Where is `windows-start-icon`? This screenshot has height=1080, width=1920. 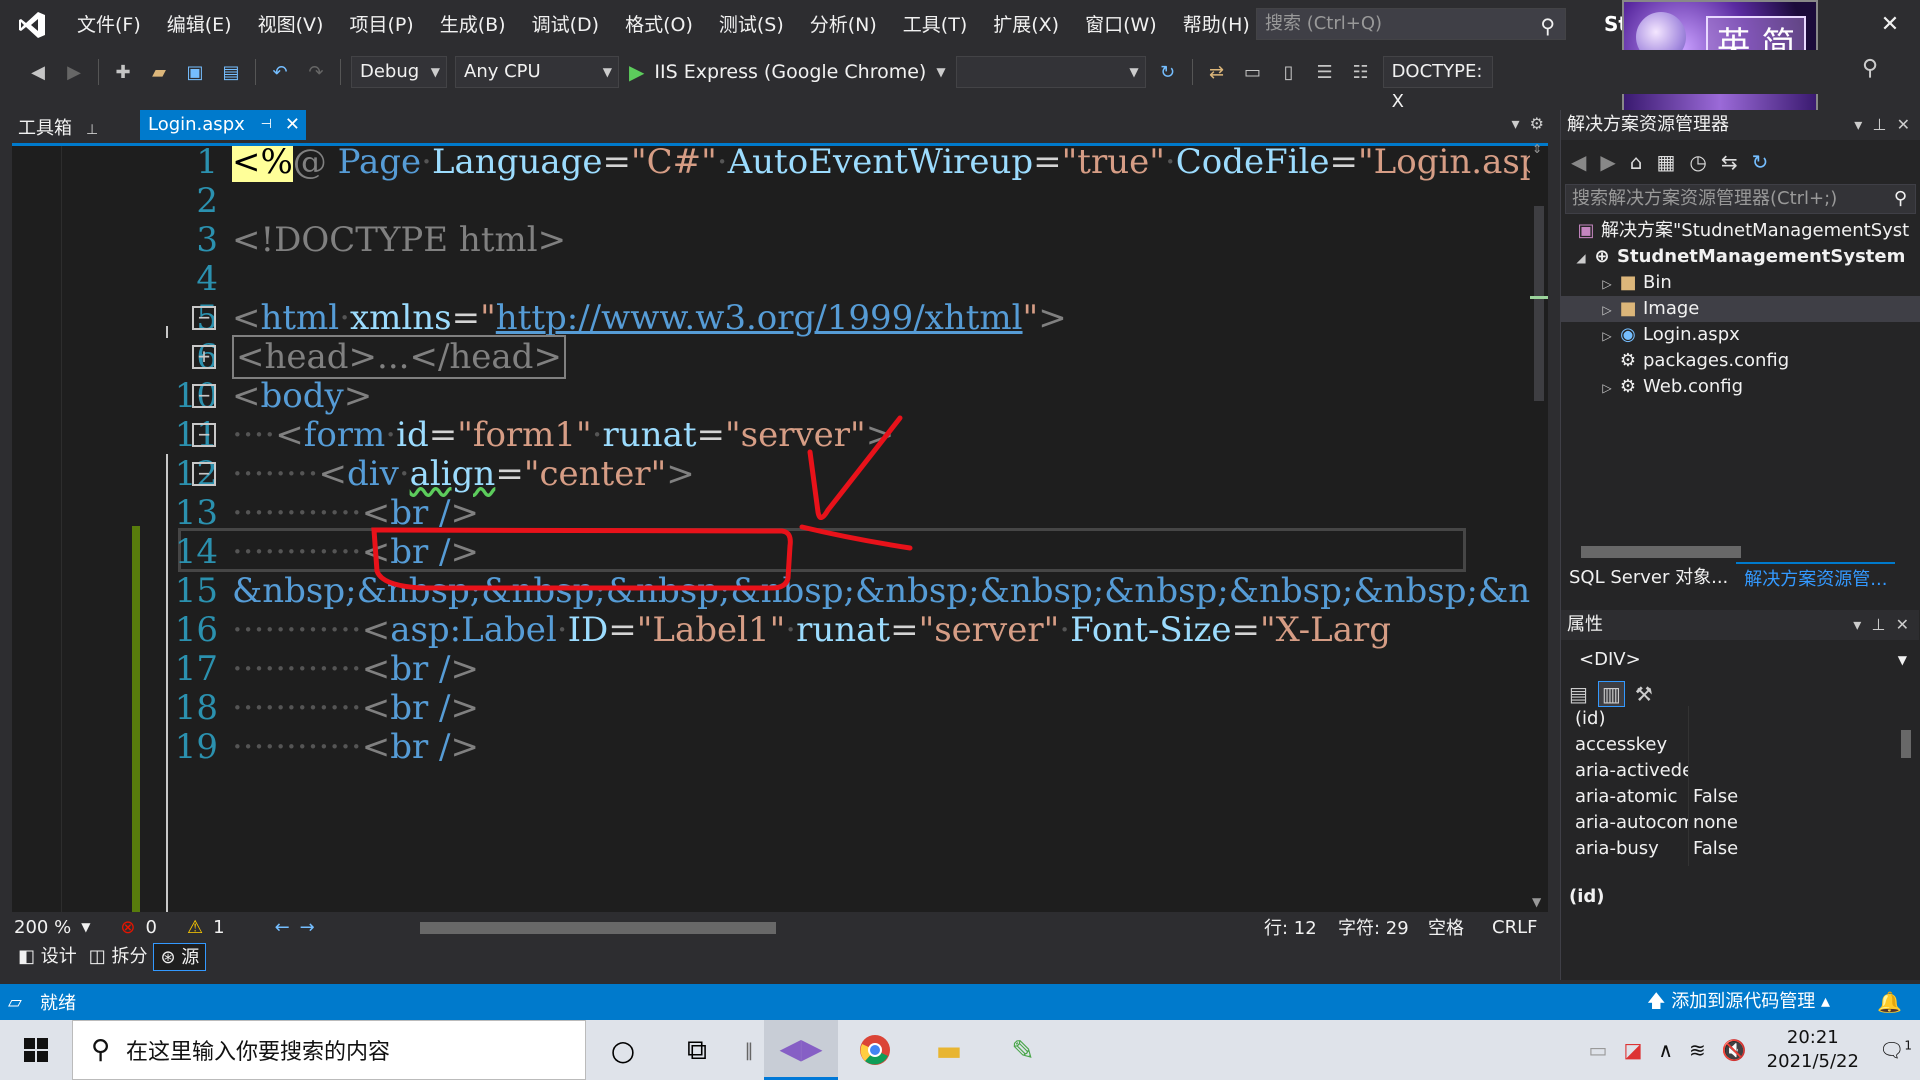
windows-start-icon is located at coordinates (36, 1050).